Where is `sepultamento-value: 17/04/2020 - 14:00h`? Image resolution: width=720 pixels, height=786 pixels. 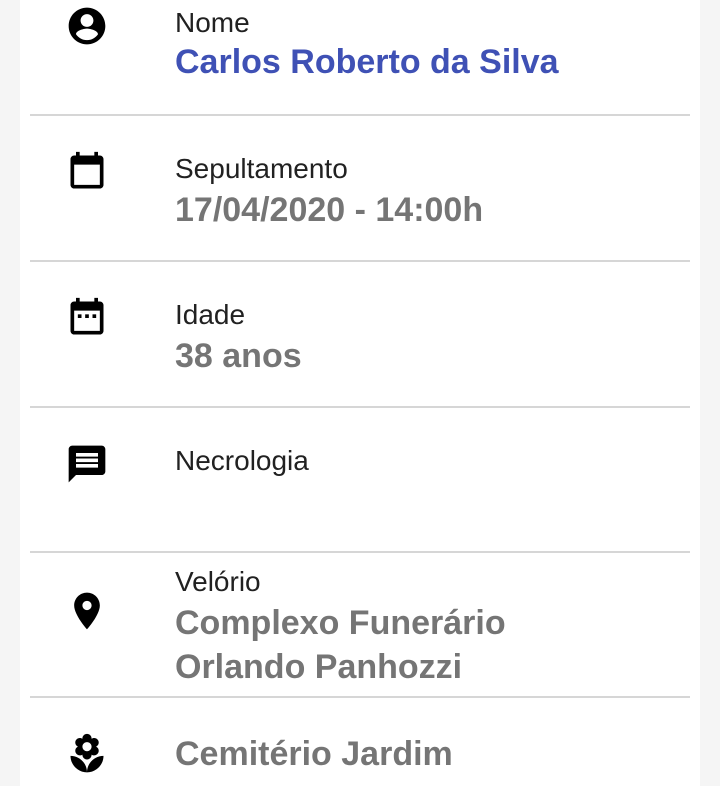 sepultamento-value: 17/04/2020 - 14:00h is located at coordinates (329, 210).